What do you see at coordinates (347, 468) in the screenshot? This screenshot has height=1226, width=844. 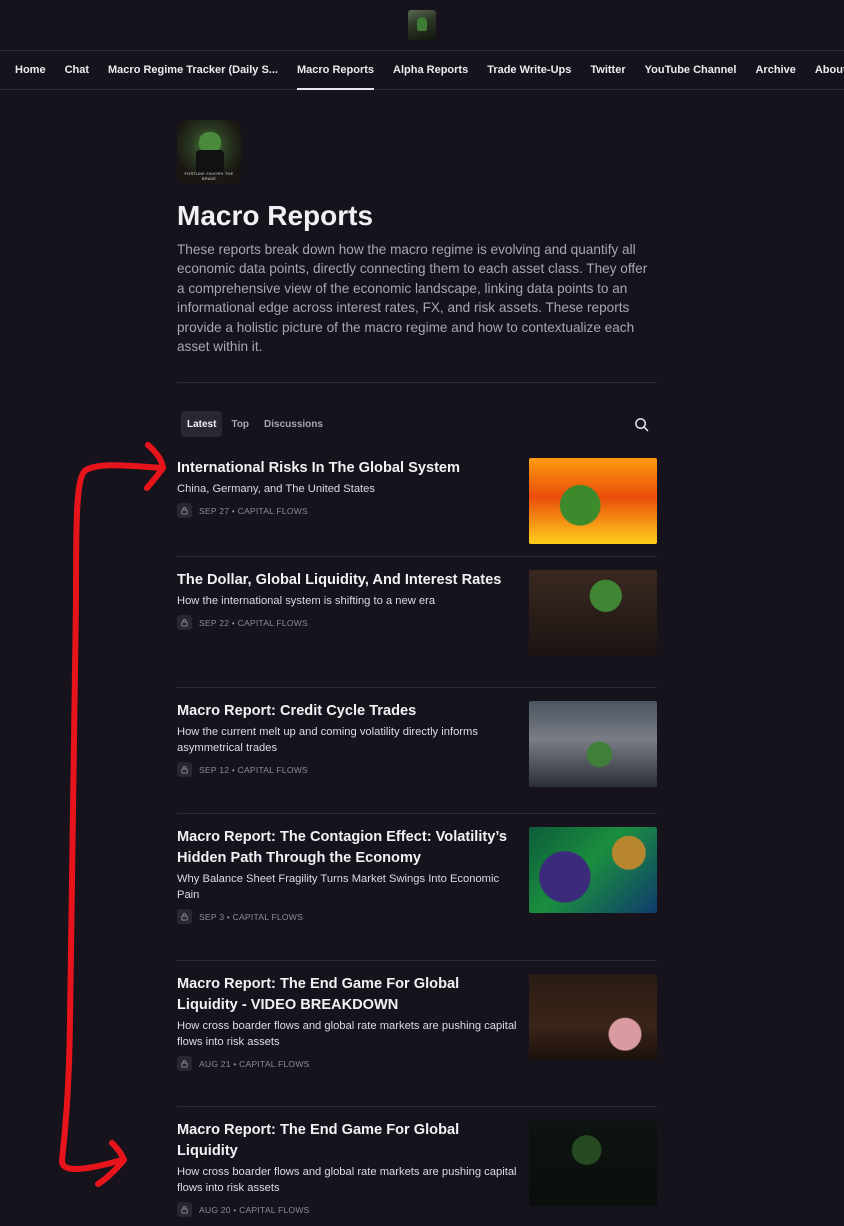 I see `post-title: International Risks In The Global System` at bounding box center [347, 468].